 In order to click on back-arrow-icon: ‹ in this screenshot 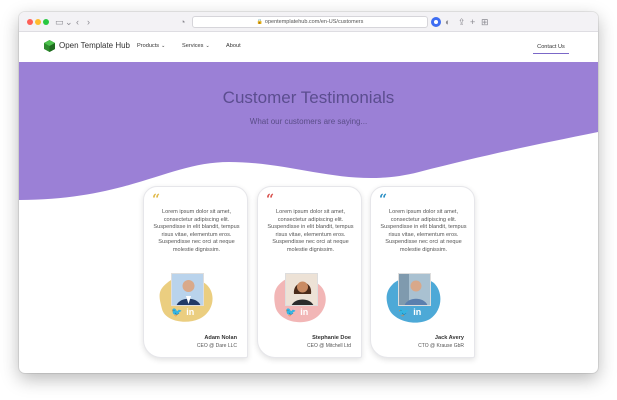, I will do `click(77, 22)`.